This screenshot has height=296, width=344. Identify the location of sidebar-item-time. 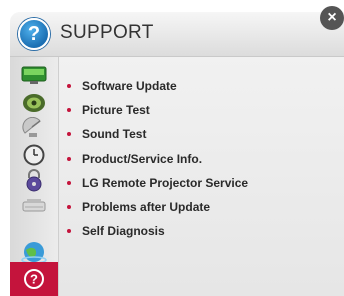
(34, 155).